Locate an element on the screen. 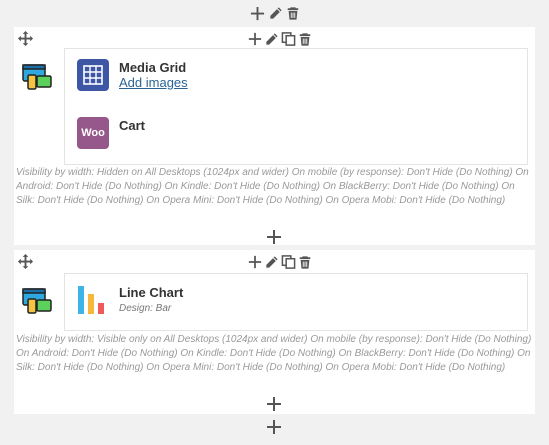 This screenshot has height=445, width=549. woocommerce-icon: Woo is located at coordinates (93, 133).